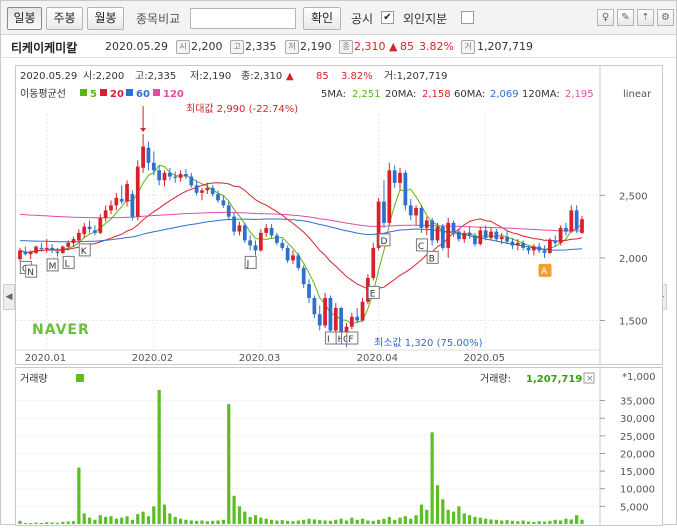 Image resolution: width=677 pixels, height=528 pixels. Describe the element at coordinates (64, 18) in the screenshot. I see `period-weekly-button: 주봉` at that location.